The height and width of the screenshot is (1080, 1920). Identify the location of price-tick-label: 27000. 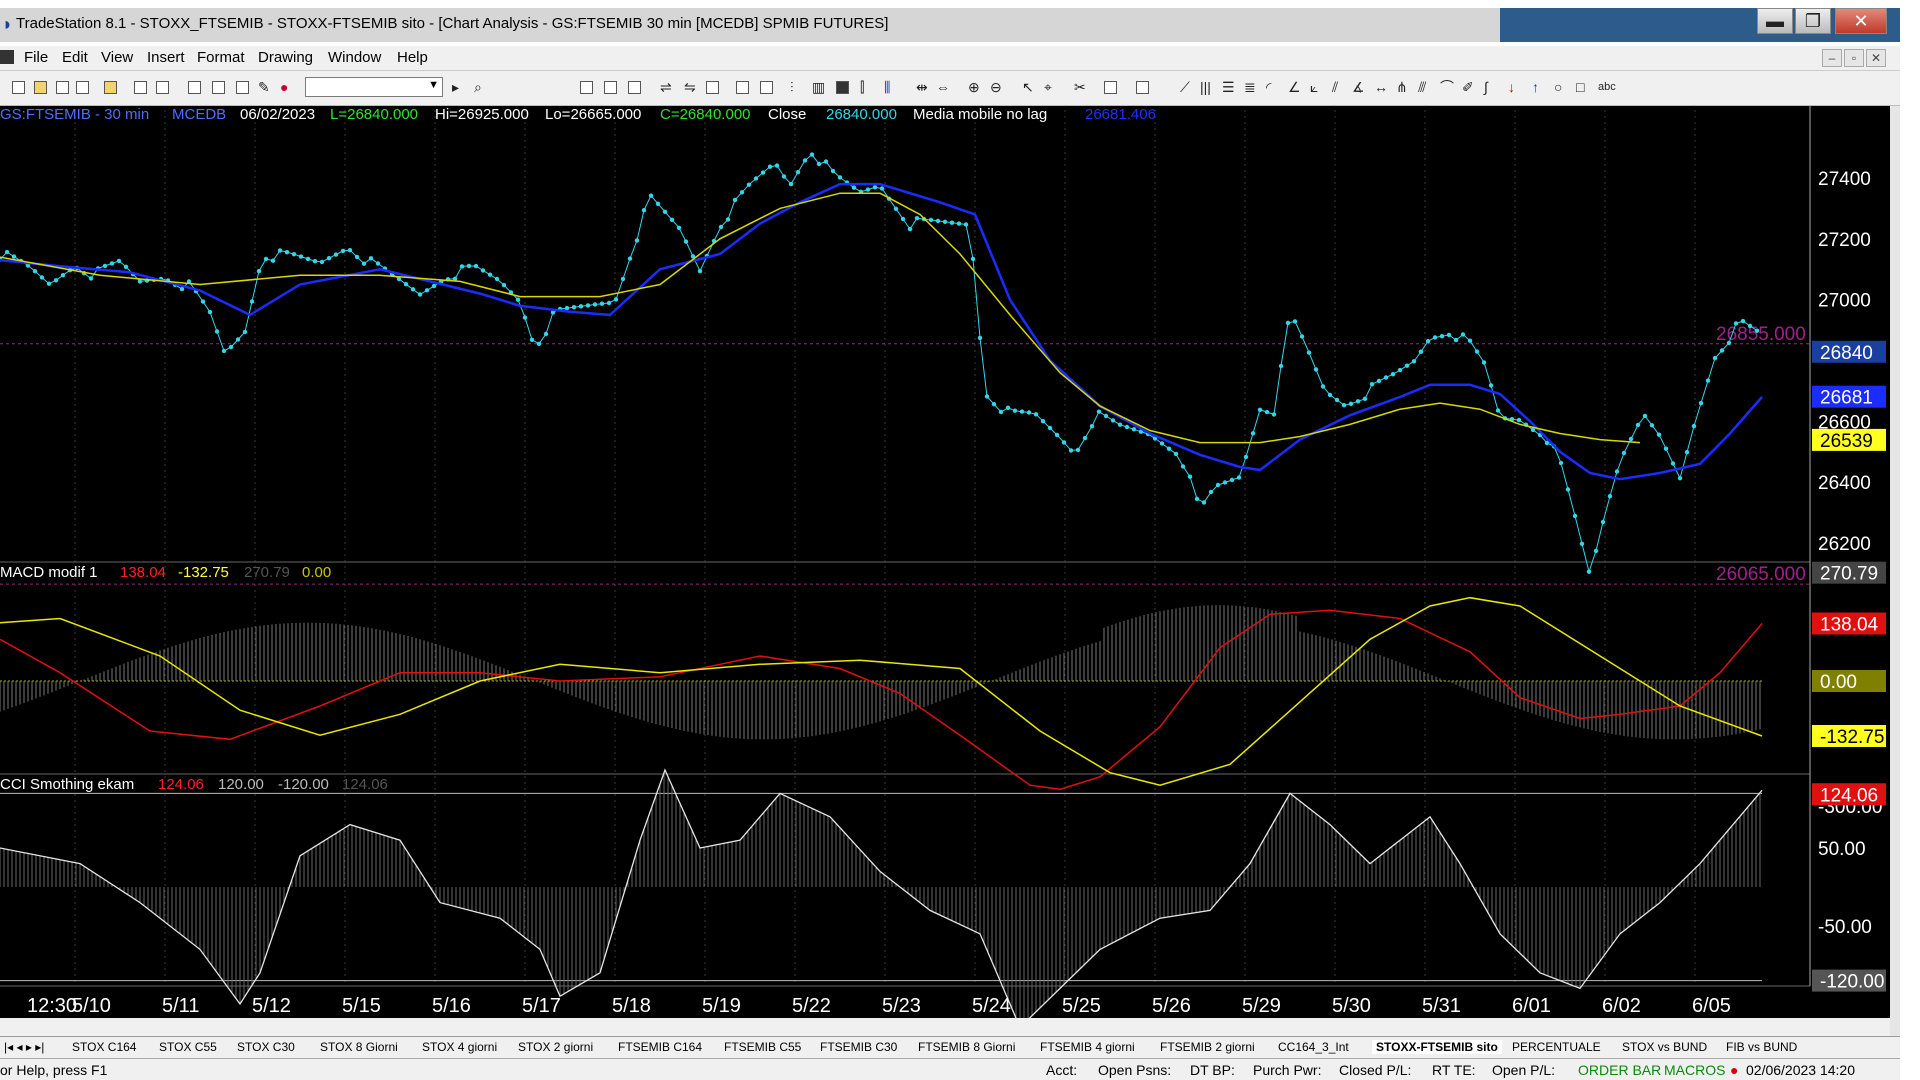
(1844, 301).